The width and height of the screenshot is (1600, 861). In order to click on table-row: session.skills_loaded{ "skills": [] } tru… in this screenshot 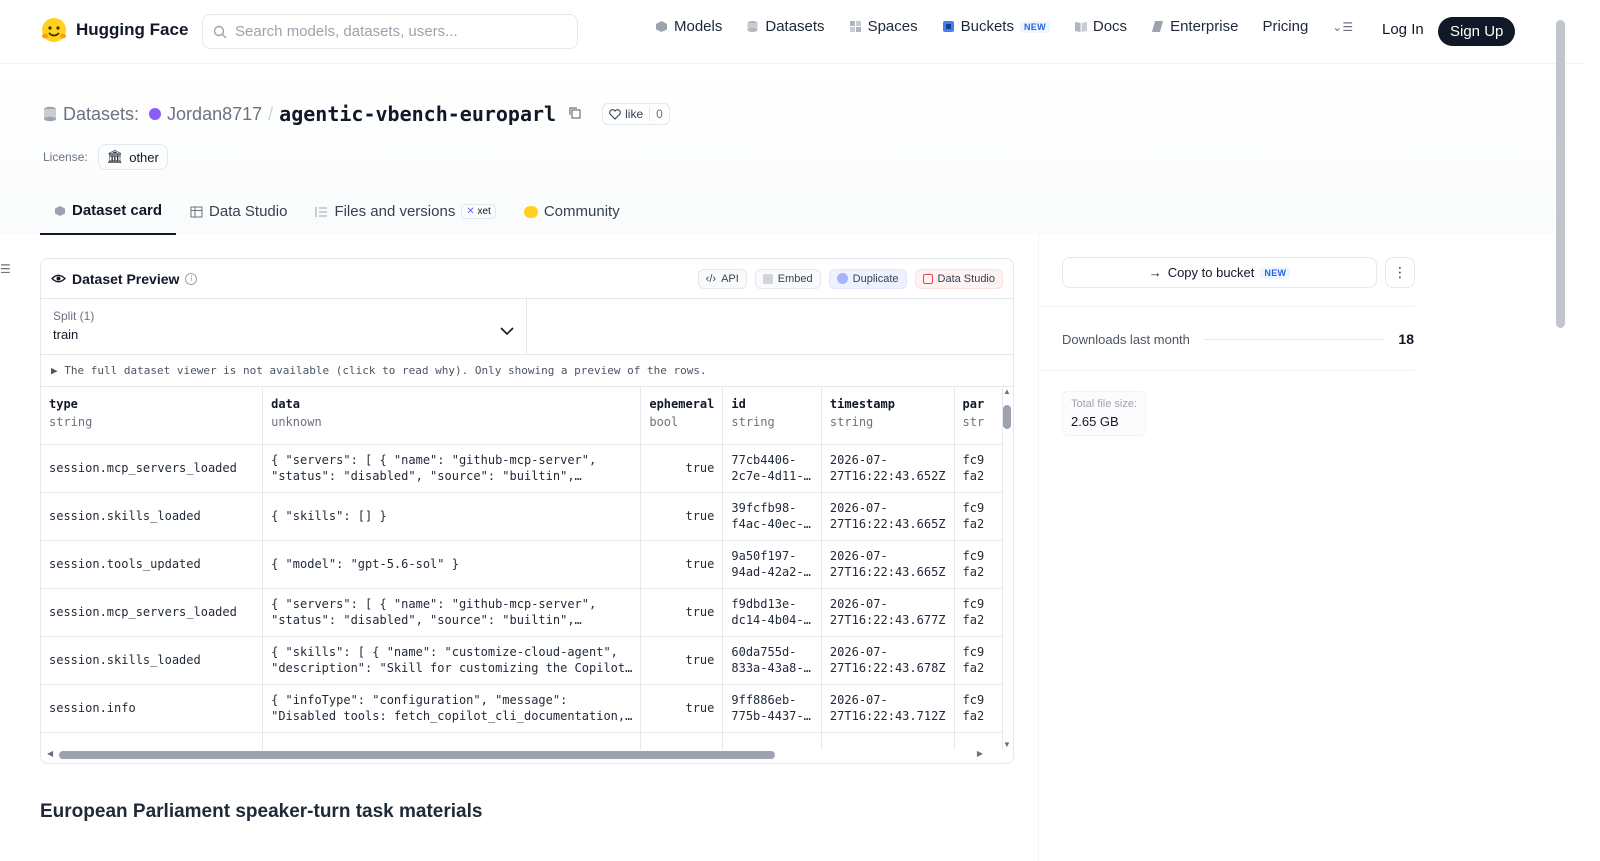, I will do `click(522, 516)`.